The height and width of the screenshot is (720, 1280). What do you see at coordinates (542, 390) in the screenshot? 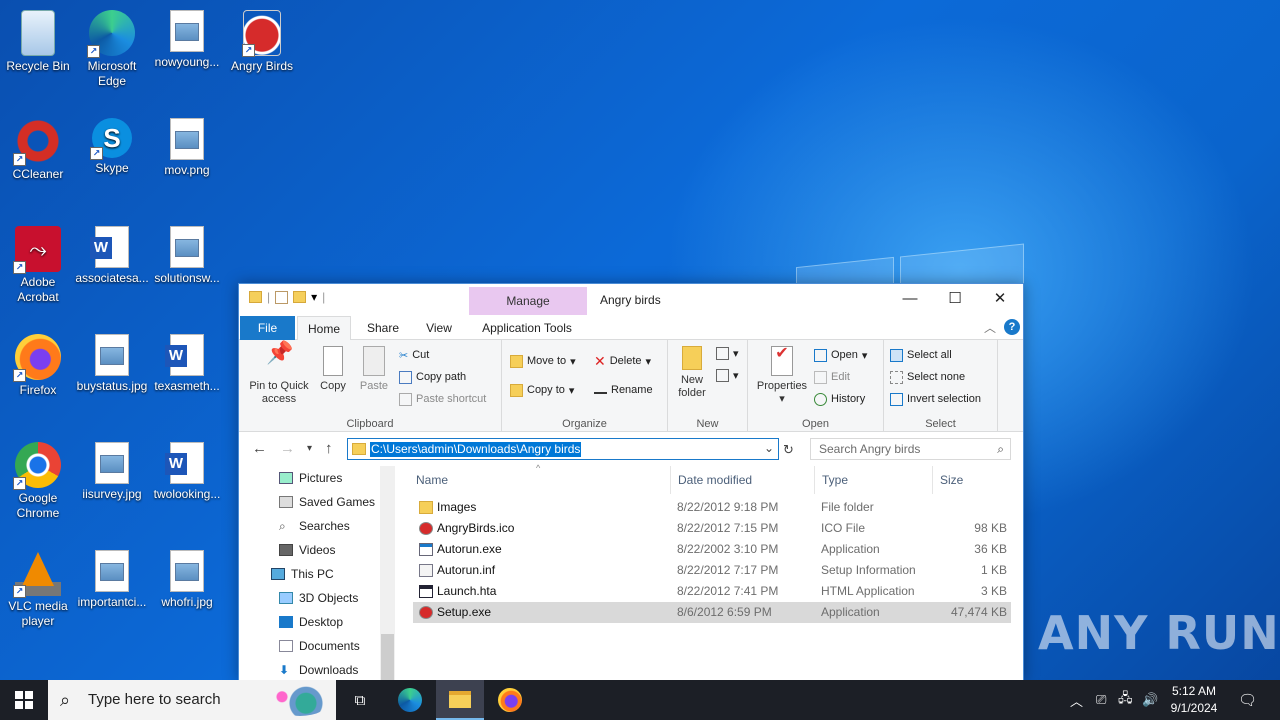
I see `copy-to-button: Copy to ▾` at bounding box center [542, 390].